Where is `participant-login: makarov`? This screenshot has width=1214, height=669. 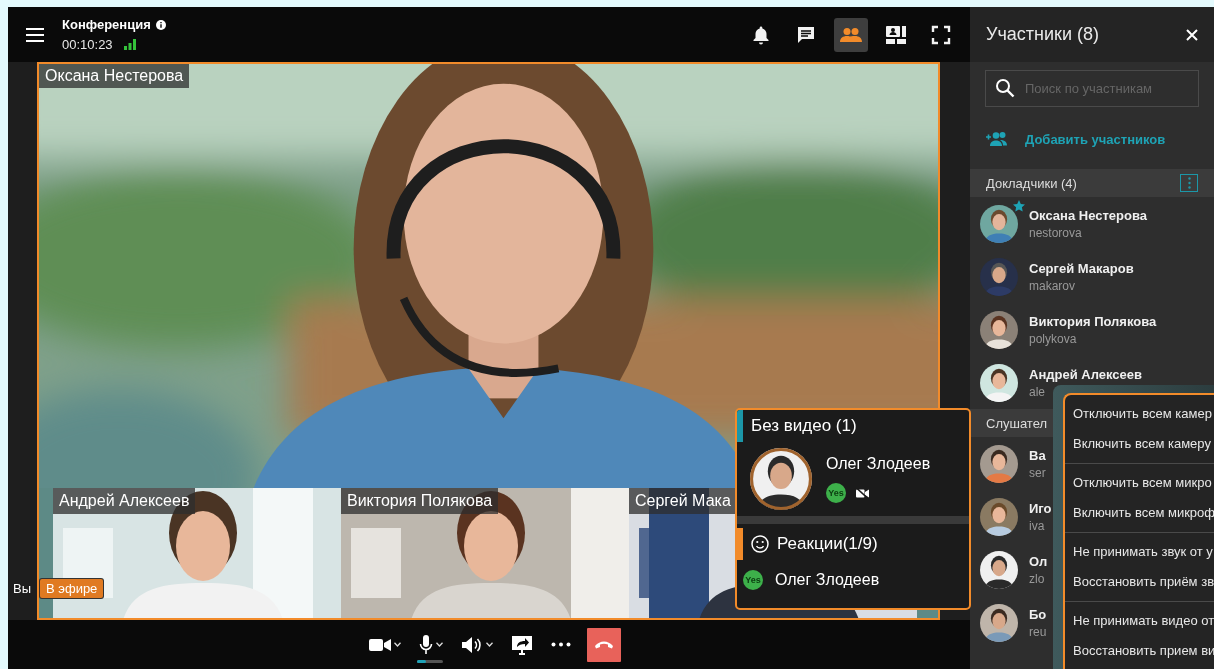
participant-login: makarov is located at coordinates (1052, 285).